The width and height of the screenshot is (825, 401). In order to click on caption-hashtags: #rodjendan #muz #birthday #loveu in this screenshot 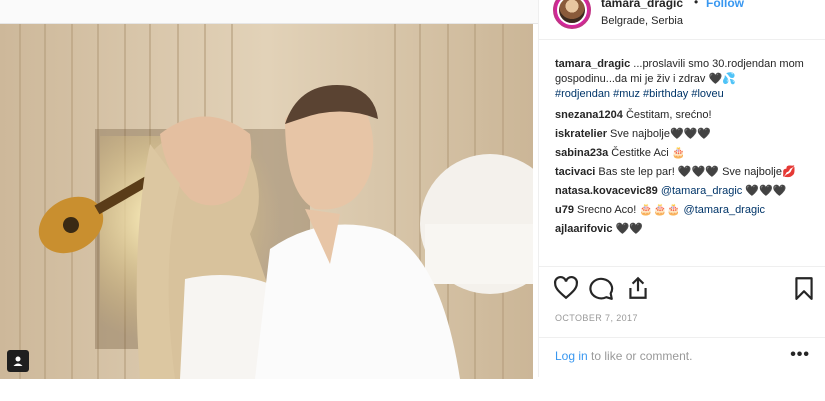, I will do `click(639, 94)`.